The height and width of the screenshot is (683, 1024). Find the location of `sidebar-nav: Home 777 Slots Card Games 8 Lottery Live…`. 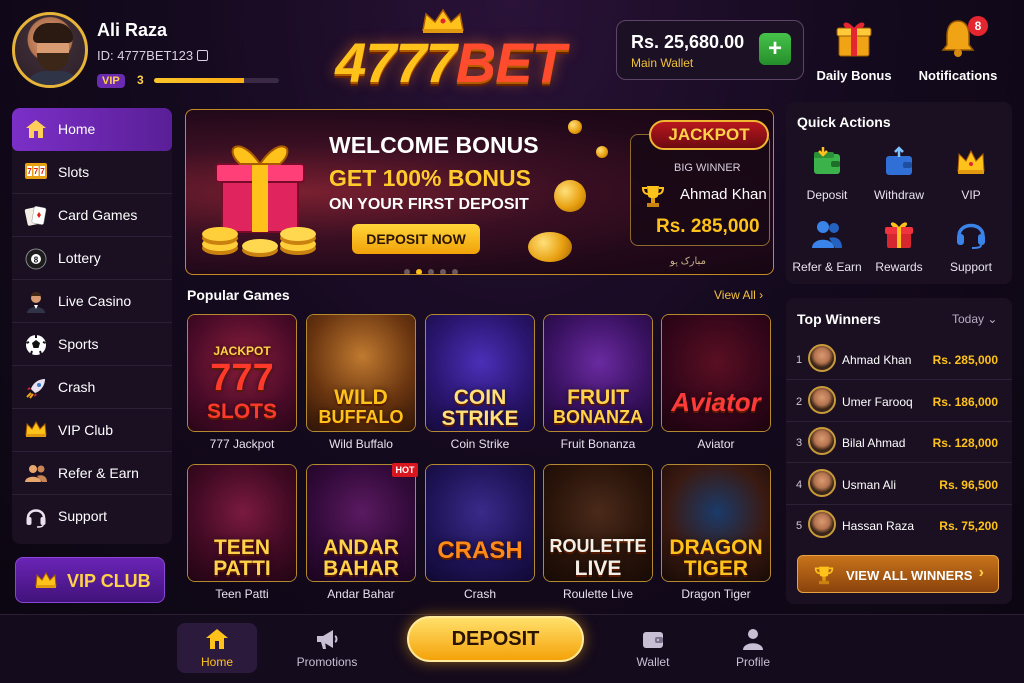

sidebar-nav: Home 777 Slots Card Games 8 Lottery Live… is located at coordinates (92, 326).